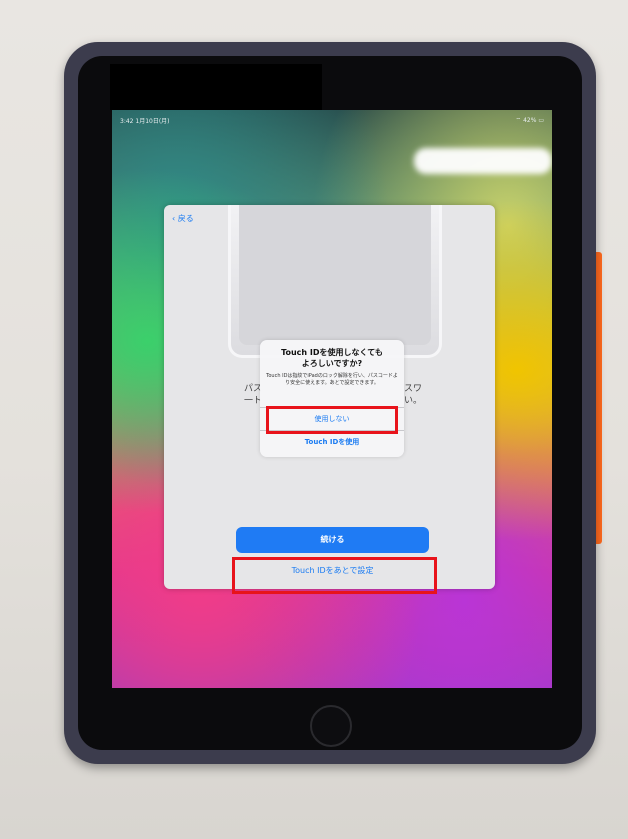 This screenshot has width=628, height=839. Describe the element at coordinates (183, 218) in the screenshot. I see `back-button: ‹ 戻る` at that location.